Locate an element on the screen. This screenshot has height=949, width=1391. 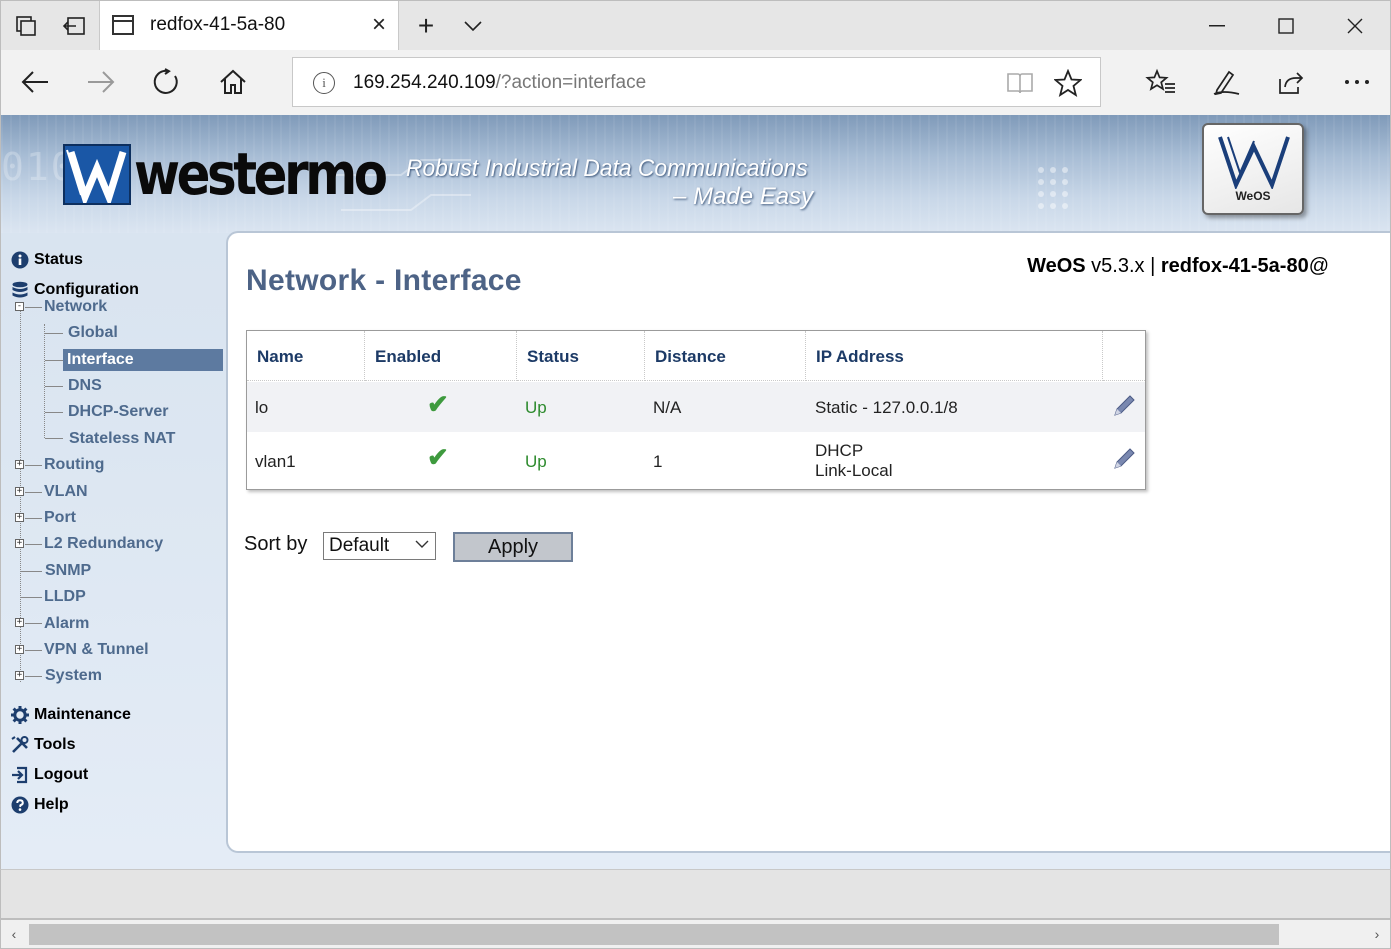
sidebar-item-label: Status is located at coordinates (58, 259).